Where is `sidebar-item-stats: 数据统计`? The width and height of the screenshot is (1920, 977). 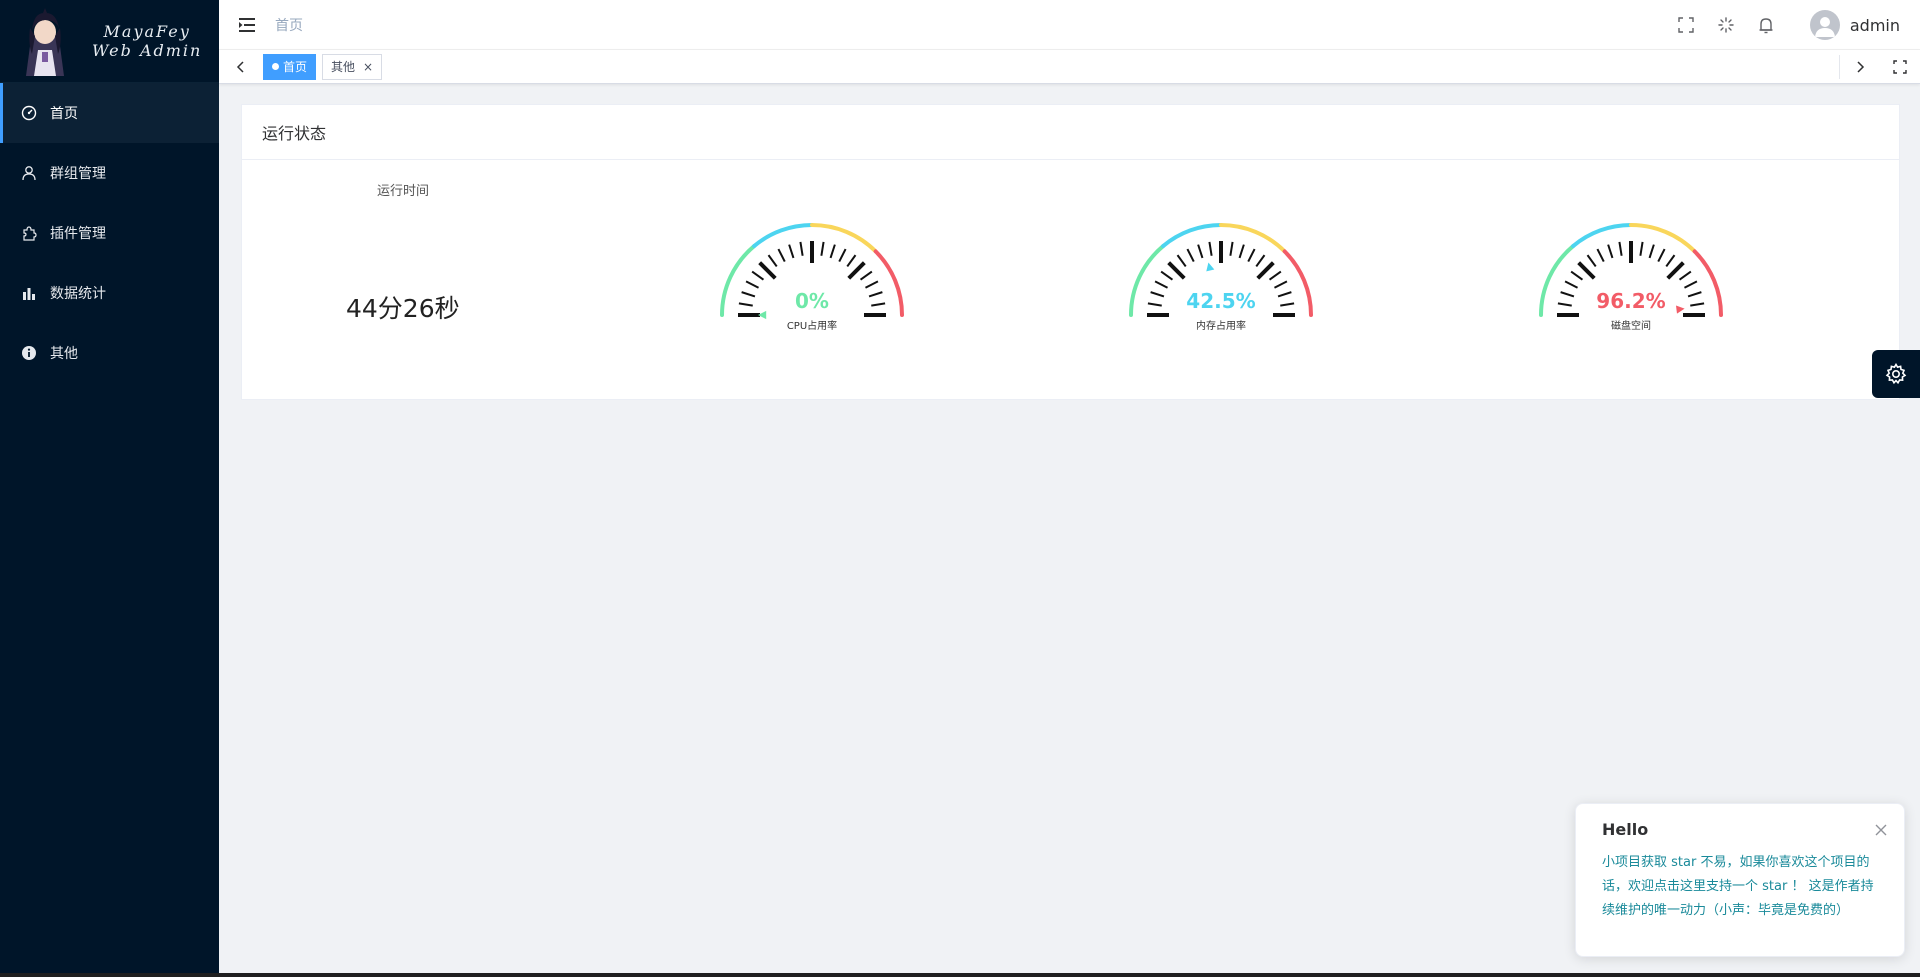 sidebar-item-stats: 数据统计 is located at coordinates (109, 293).